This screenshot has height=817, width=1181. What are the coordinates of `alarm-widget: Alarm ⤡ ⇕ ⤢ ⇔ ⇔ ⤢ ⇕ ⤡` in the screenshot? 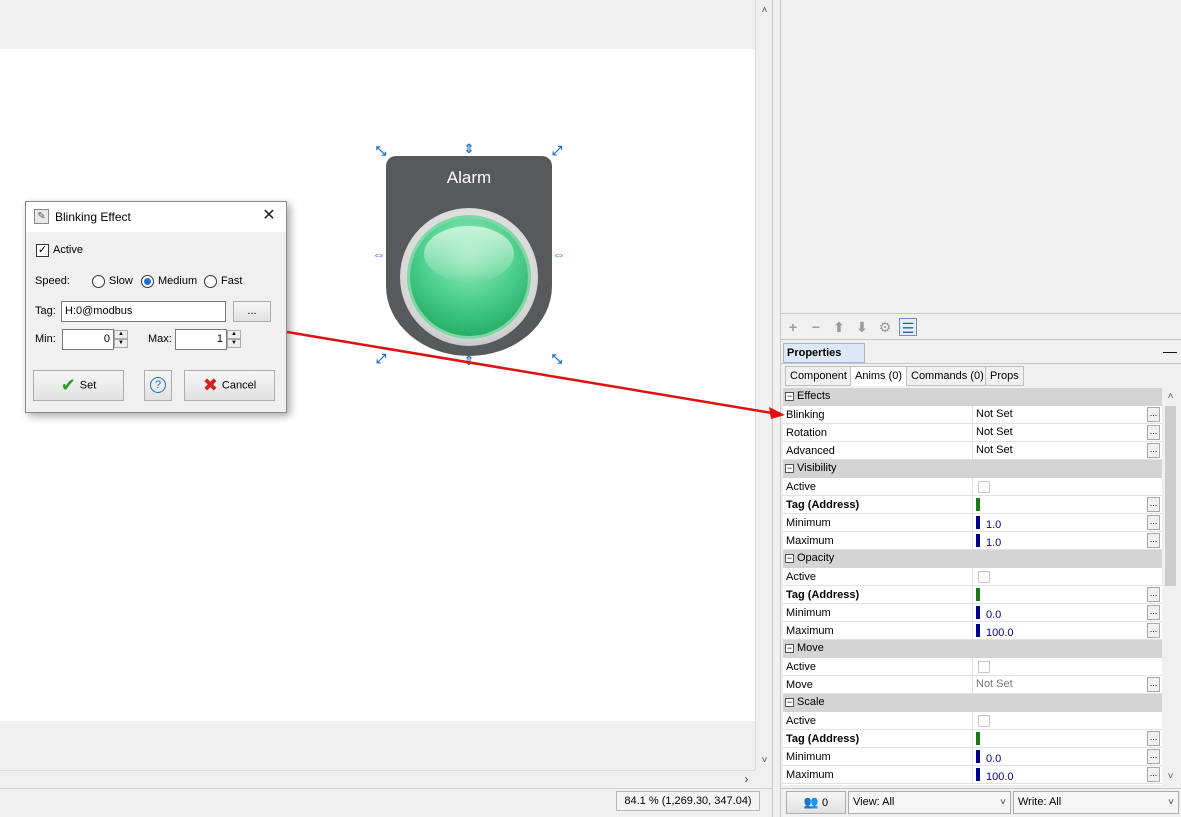 It's located at (469, 255).